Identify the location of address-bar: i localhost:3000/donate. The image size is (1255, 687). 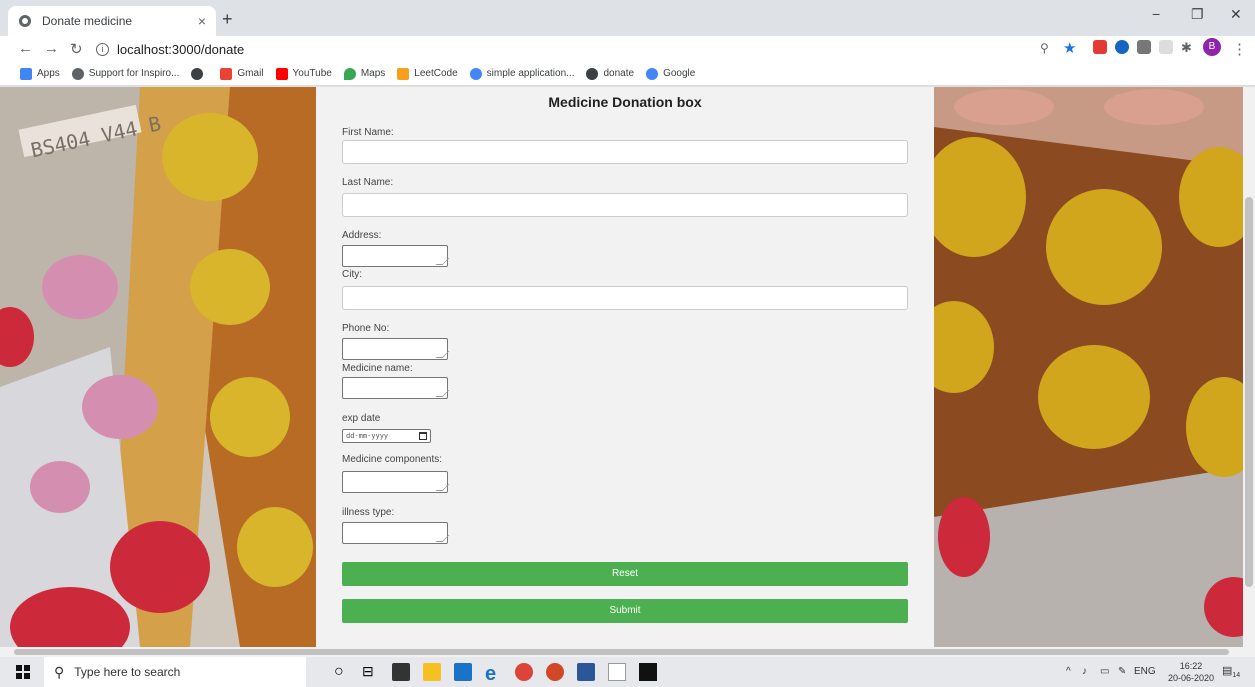
(546, 49).